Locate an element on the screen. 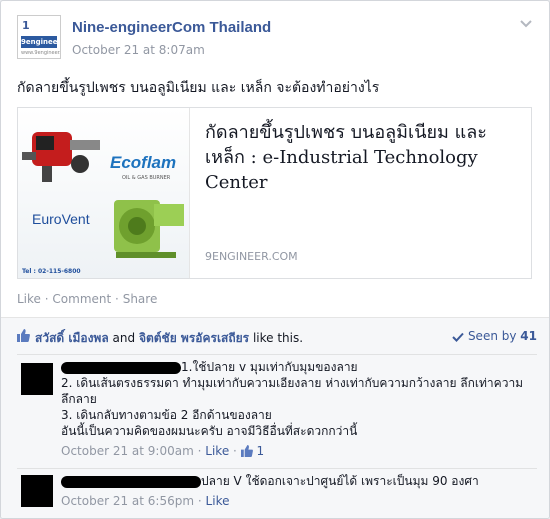  seen-label: Seen by is located at coordinates (492, 336).